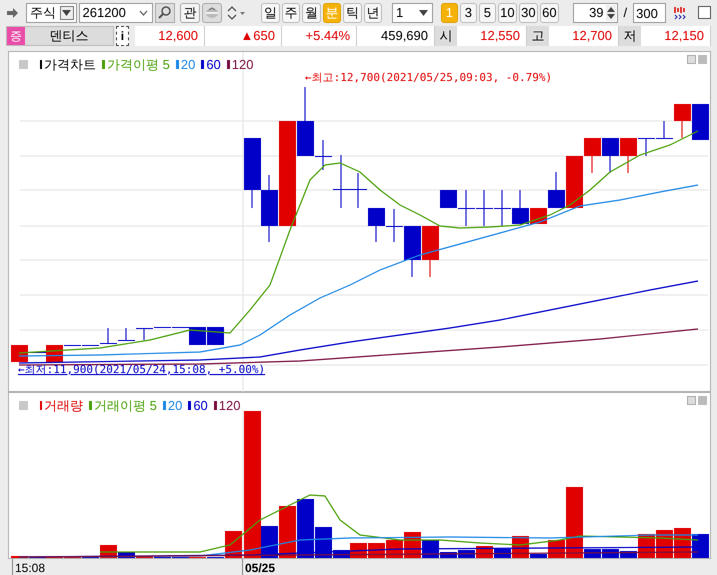 The image size is (717, 575). I want to click on spinner-arrows-icon, so click(611, 12).